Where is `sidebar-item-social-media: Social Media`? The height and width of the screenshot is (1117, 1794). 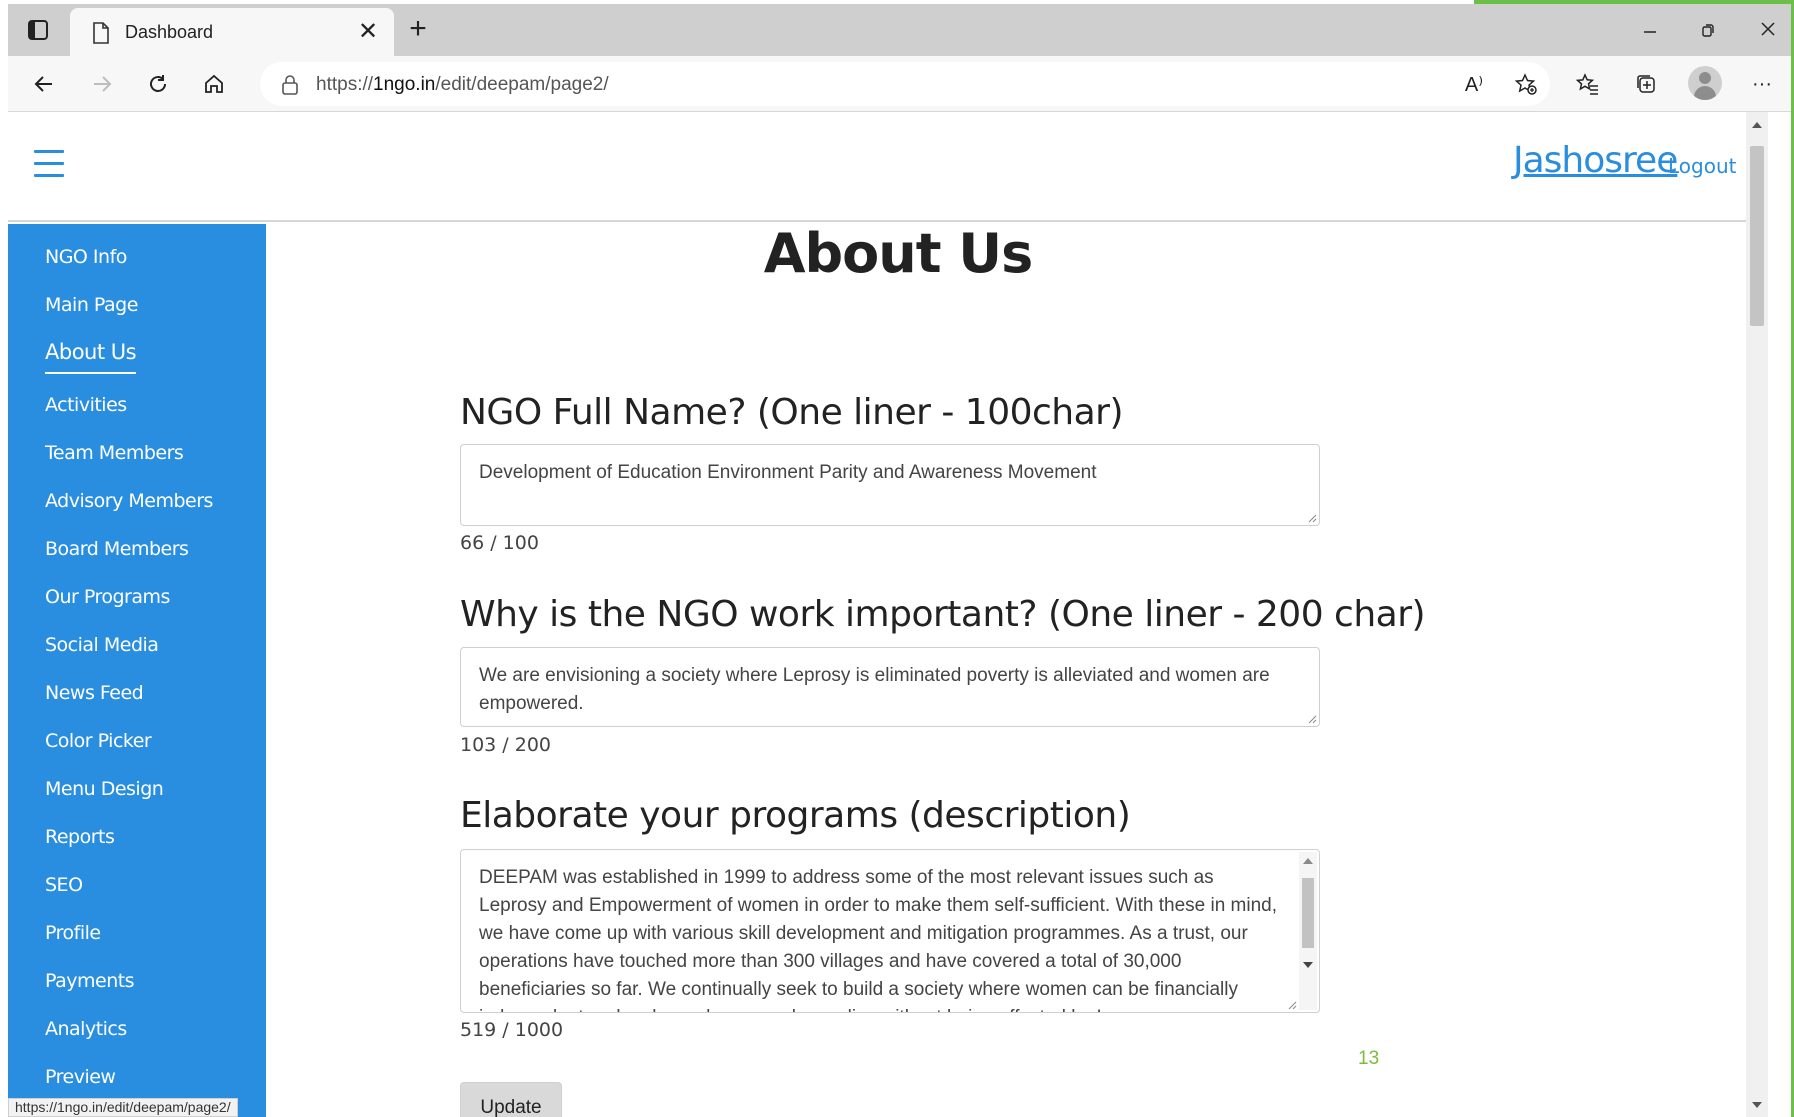 sidebar-item-social-media: Social Media is located at coordinates (102, 645).